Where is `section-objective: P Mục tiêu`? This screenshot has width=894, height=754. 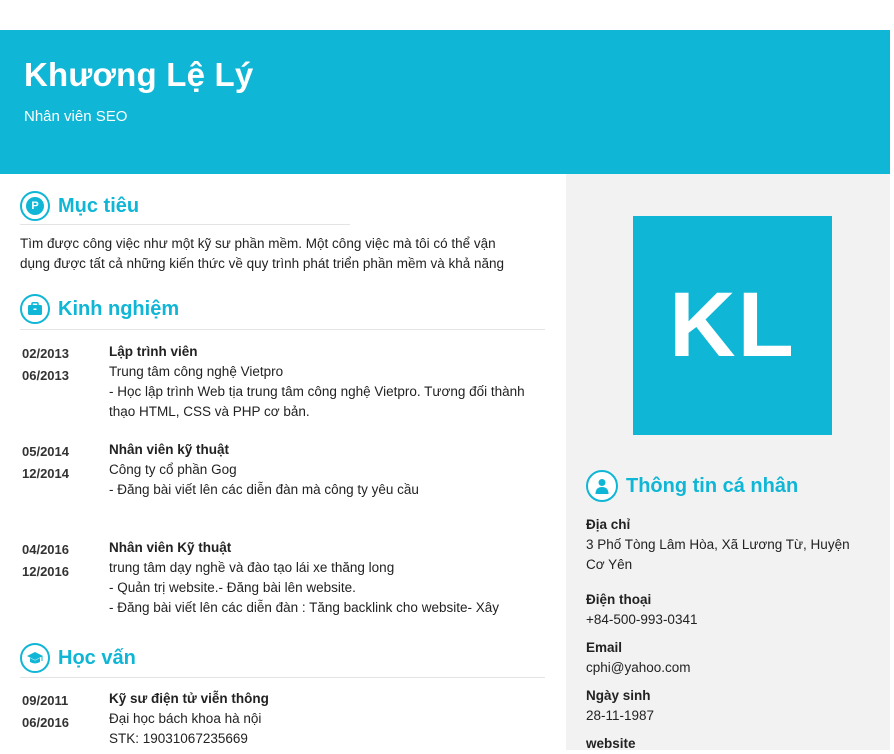 section-objective: P Mục tiêu is located at coordinates (79, 206).